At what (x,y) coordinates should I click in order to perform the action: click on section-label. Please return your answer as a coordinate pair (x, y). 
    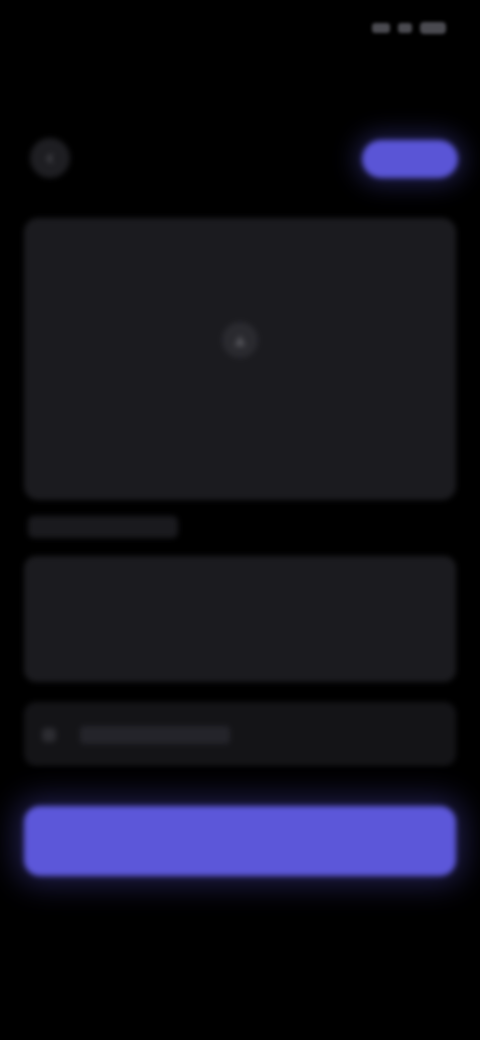
    Looking at the image, I should click on (103, 527).